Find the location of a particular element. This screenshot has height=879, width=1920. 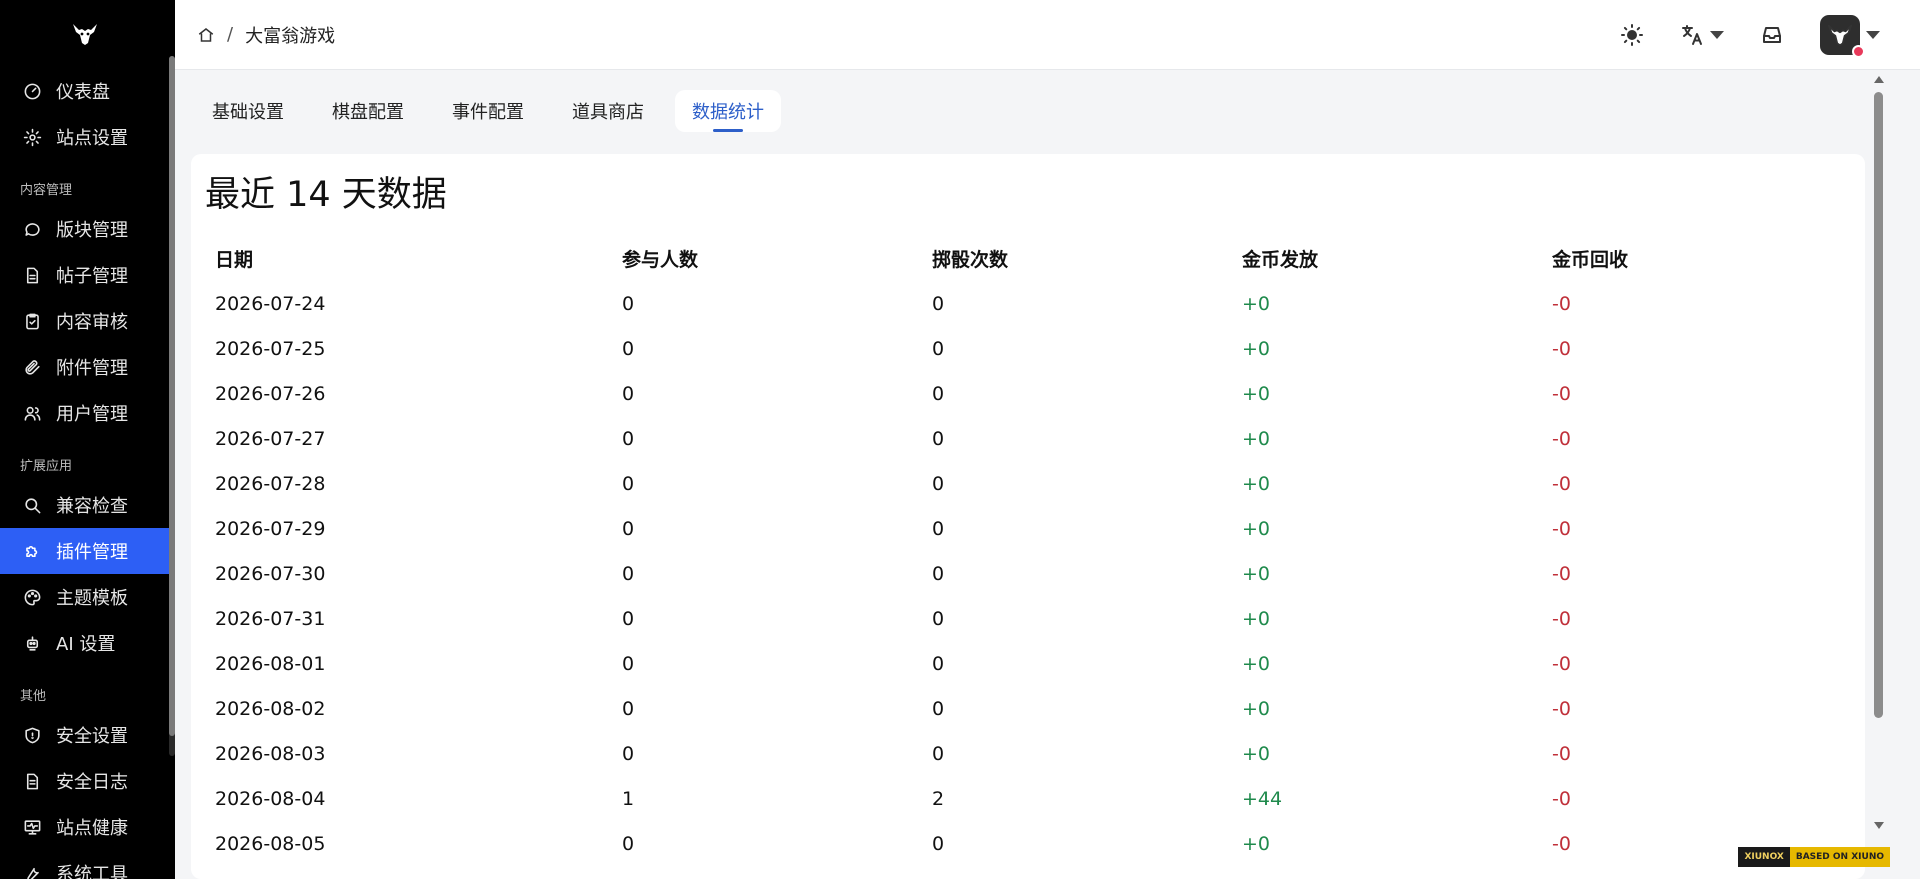

column-header: 参与人数 is located at coordinates (660, 260).